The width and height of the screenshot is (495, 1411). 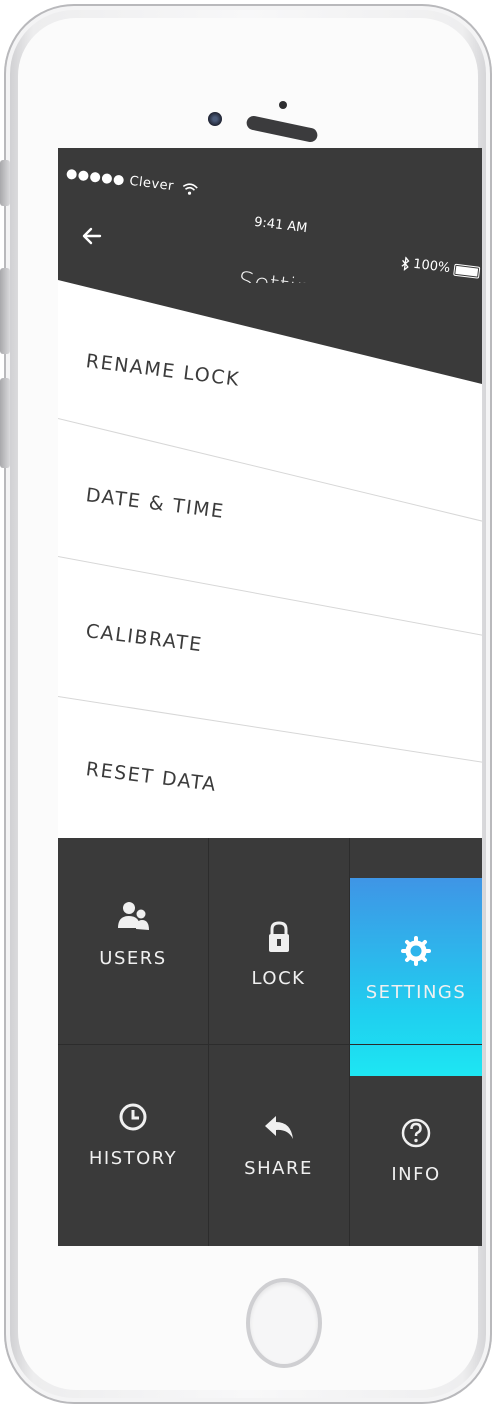 I want to click on carrier-label: ●●●●● Clever, so click(x=120, y=180).